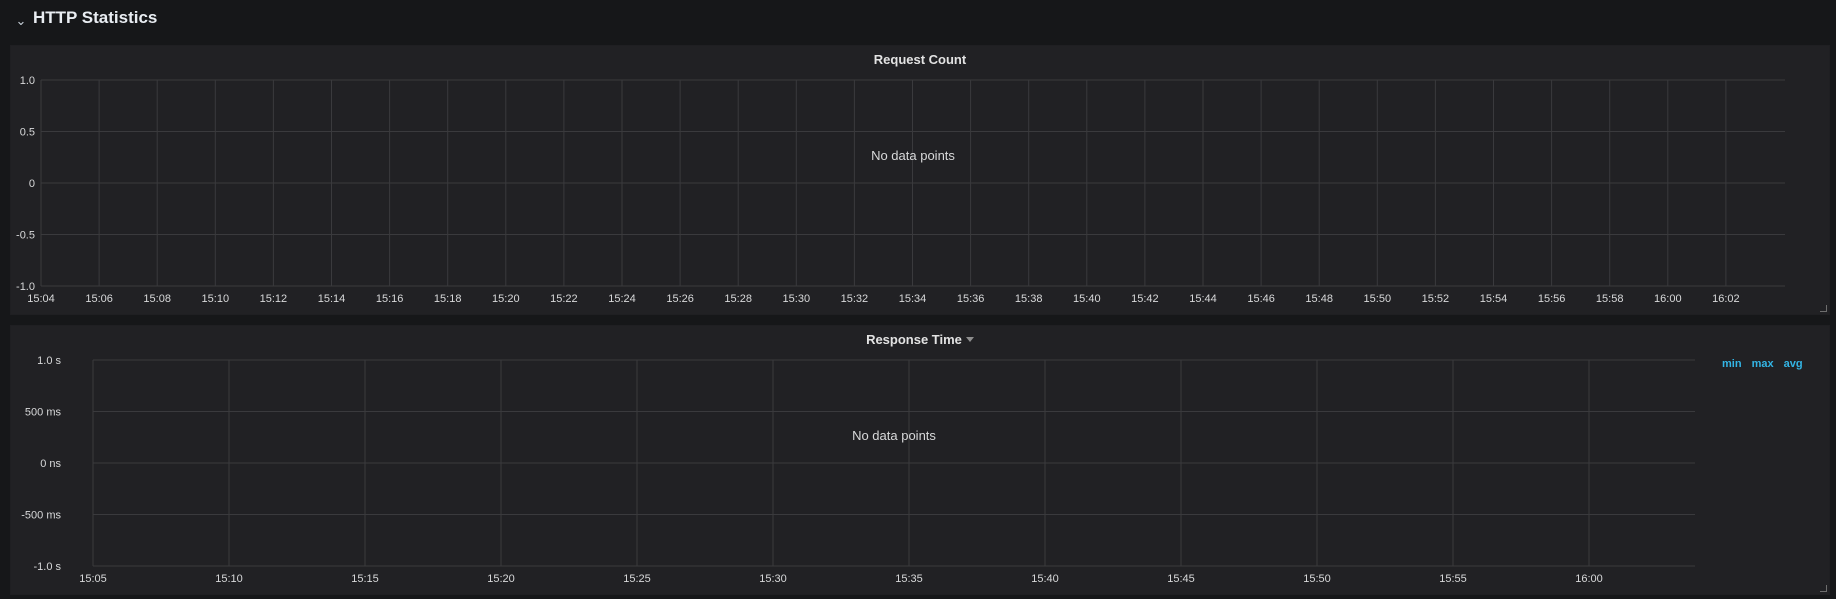 This screenshot has width=1836, height=599. I want to click on x-tick-label: 15:56, so click(1552, 299).